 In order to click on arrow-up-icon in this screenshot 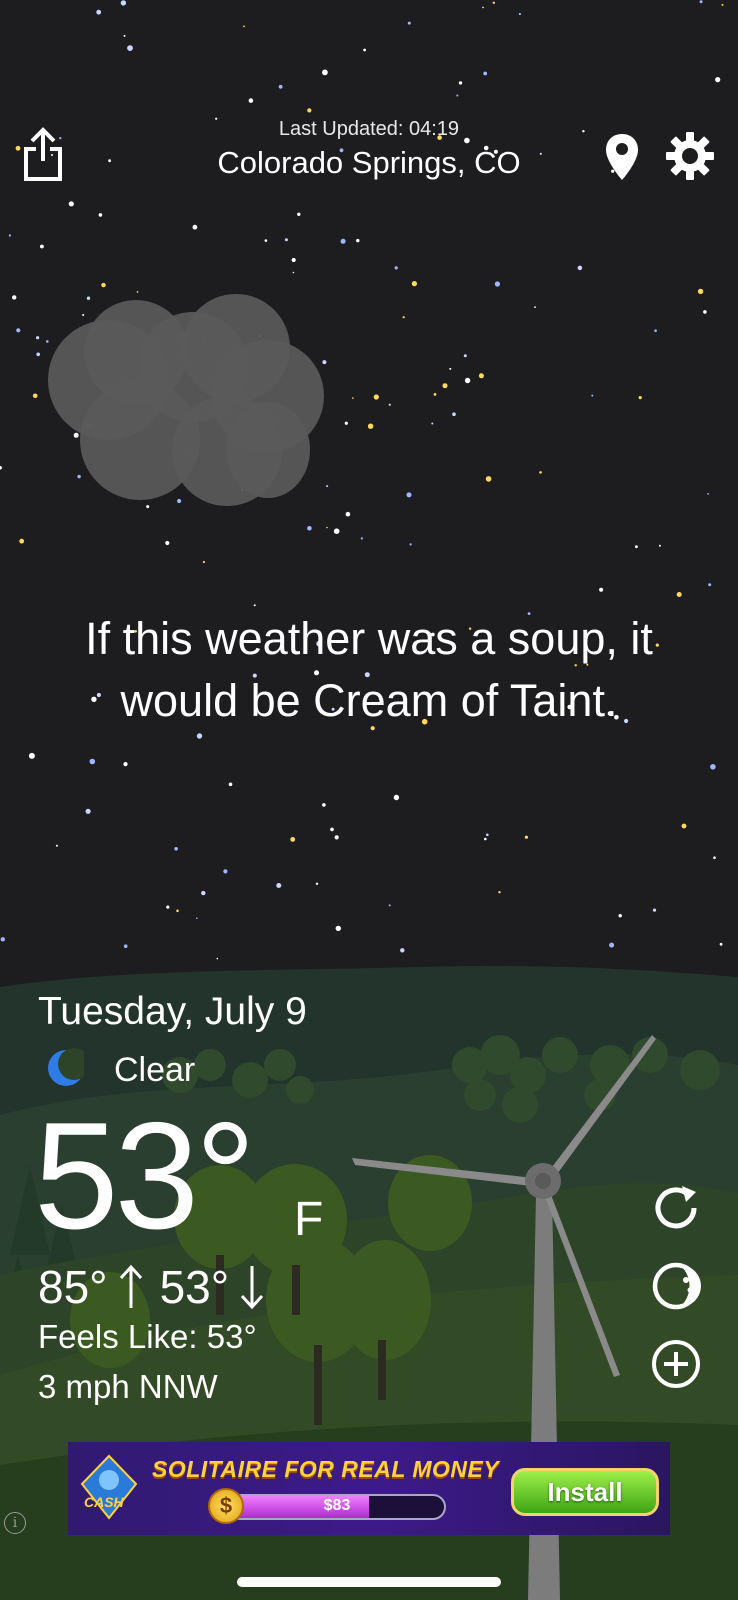, I will do `click(131, 1287)`.